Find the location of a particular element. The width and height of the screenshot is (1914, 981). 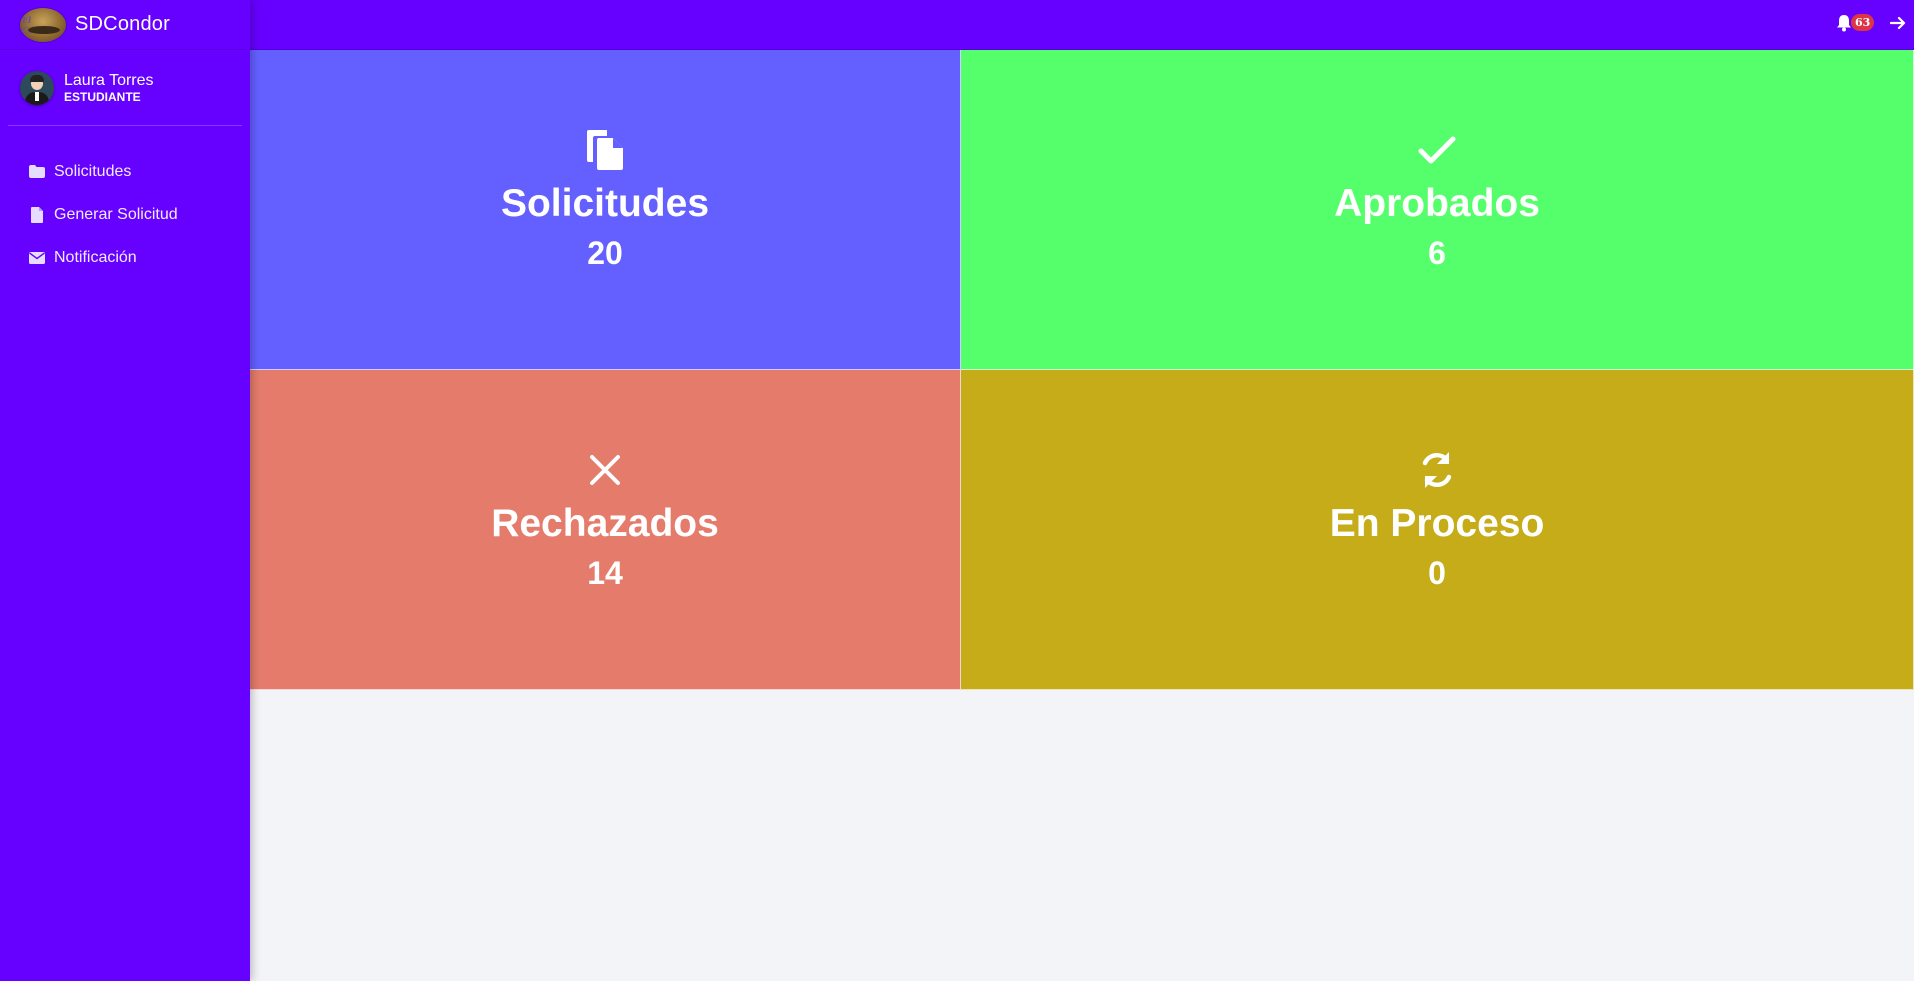

avatar is located at coordinates (37, 87).